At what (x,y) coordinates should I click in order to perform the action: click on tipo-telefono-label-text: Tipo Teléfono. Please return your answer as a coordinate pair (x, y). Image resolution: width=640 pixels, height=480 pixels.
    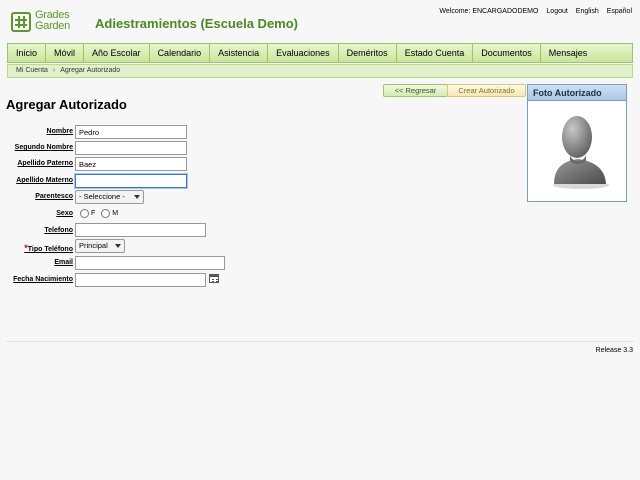
    Looking at the image, I should click on (50, 249).